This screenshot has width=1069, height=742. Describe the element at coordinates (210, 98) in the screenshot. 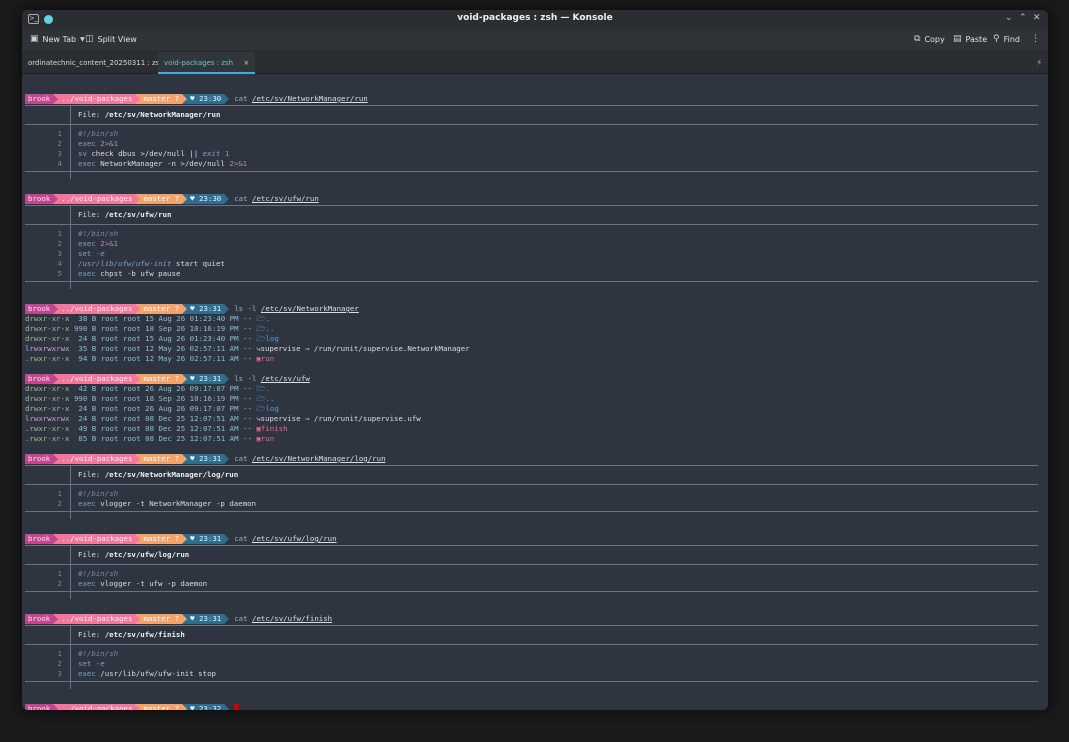

I see `prompt-time-value: 23:30` at that location.